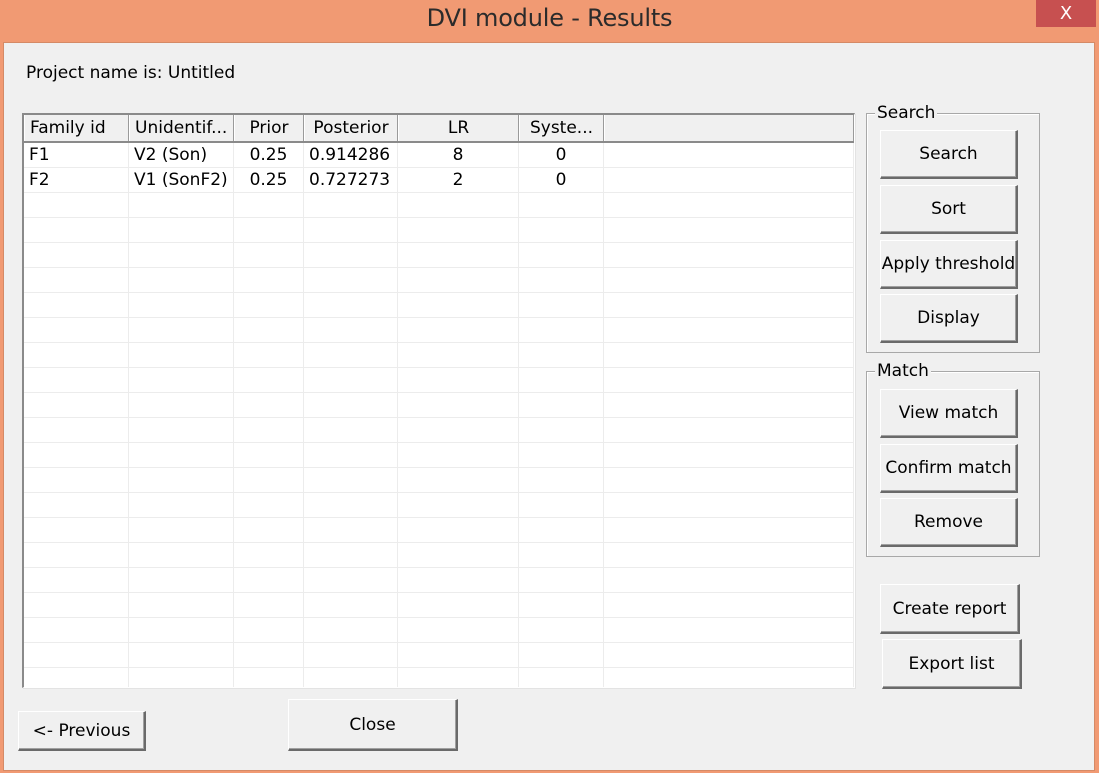 The width and height of the screenshot is (1099, 773). What do you see at coordinates (729, 128) in the screenshot?
I see `column-header-filler` at bounding box center [729, 128].